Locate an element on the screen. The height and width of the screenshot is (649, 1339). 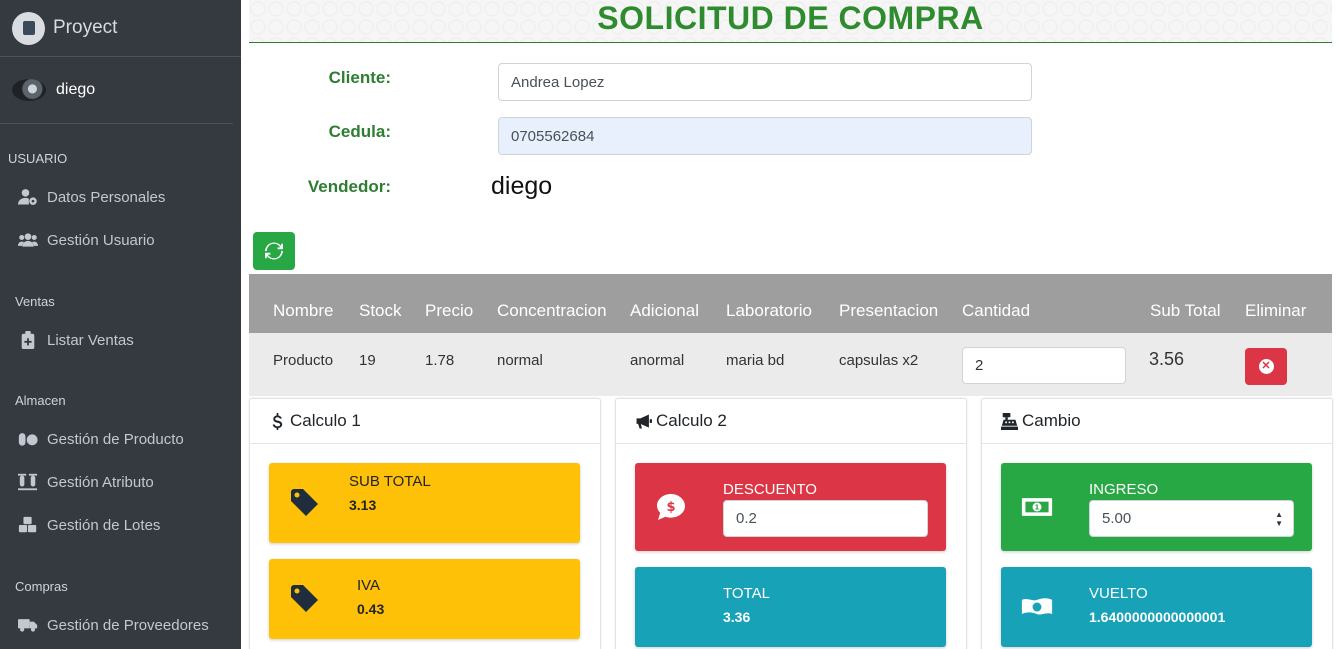
vuelto-label: VUELTO is located at coordinates (1118, 593).